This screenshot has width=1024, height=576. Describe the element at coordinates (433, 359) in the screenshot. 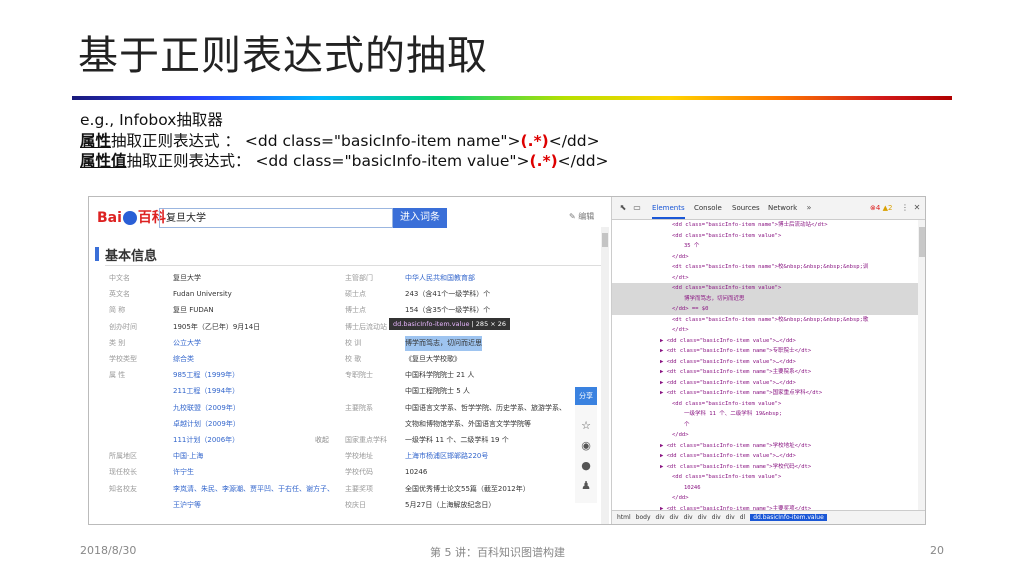

I see `info-value: 《复旦大学校歌》` at that location.